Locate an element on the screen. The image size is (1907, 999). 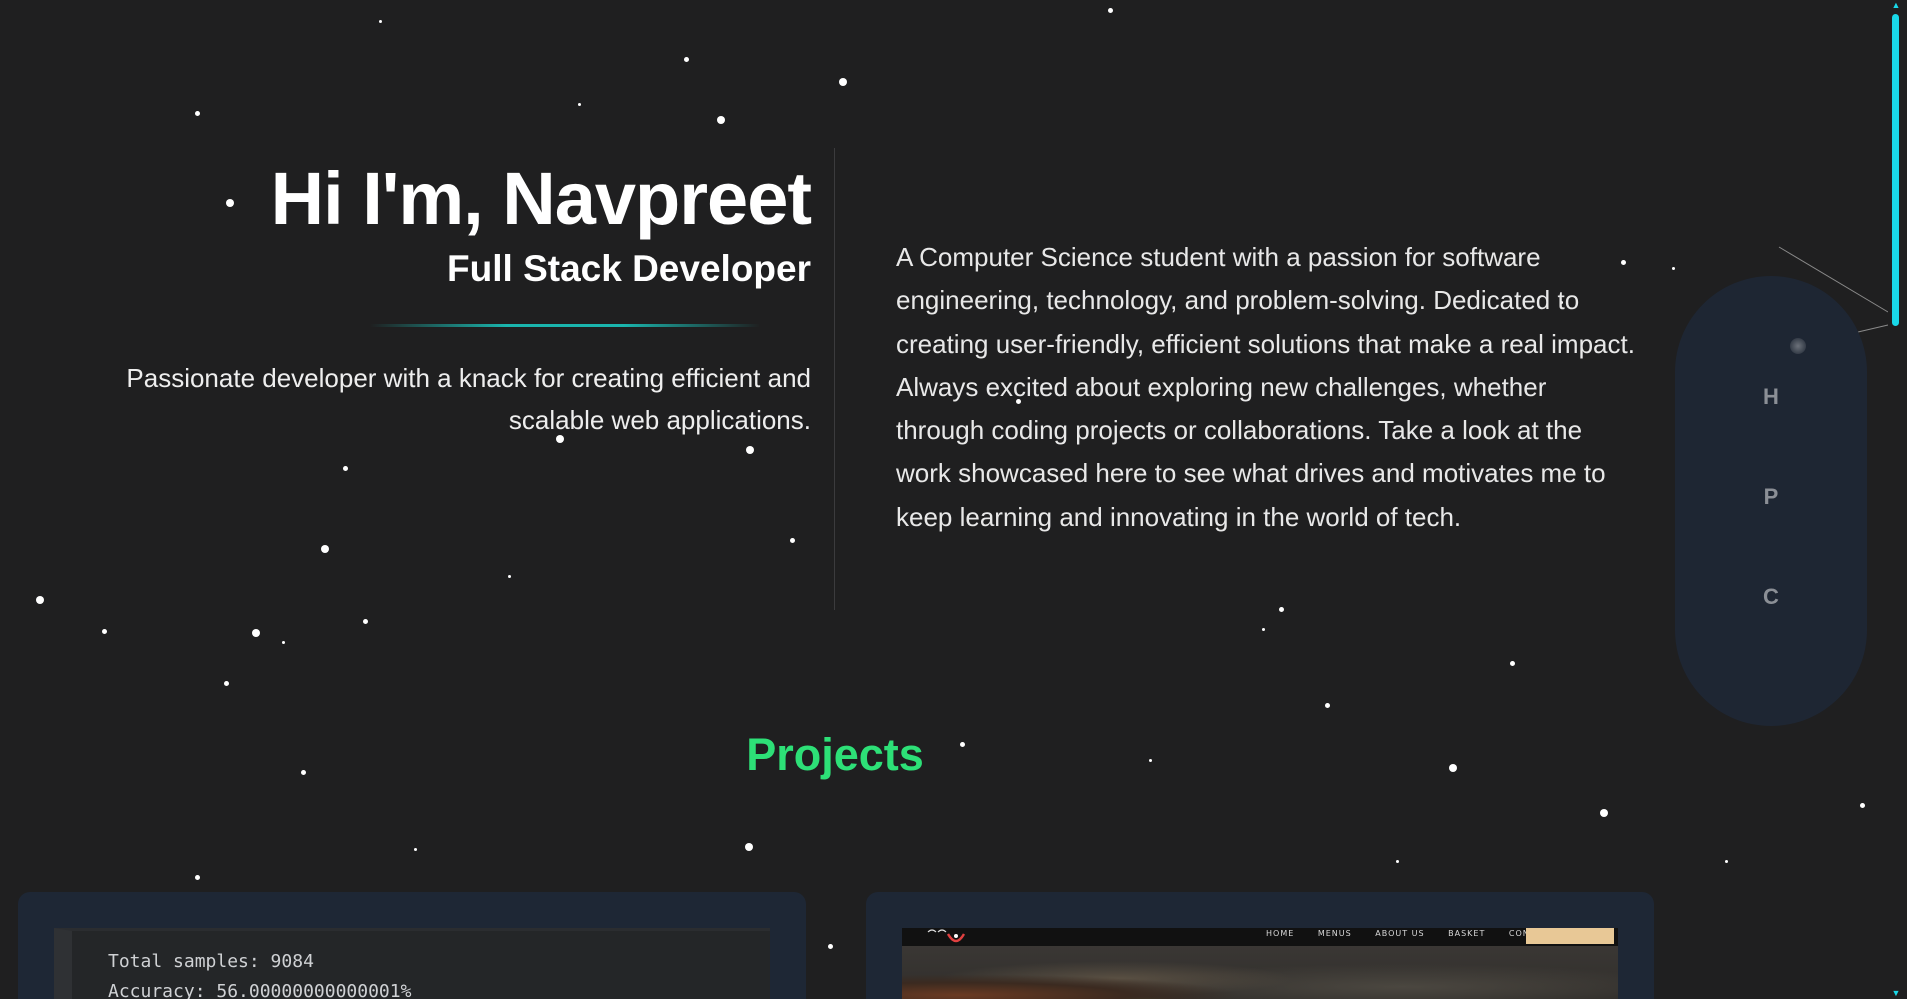
preview-logo-icon is located at coordinates (946, 936).